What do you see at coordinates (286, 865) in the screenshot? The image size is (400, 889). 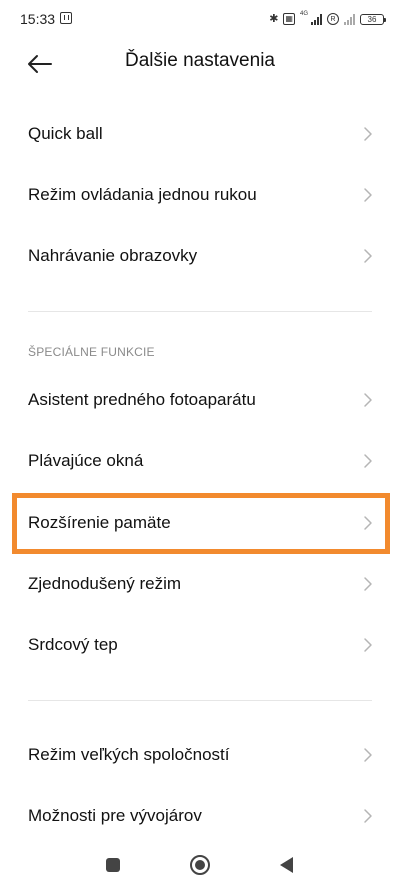 I see `back-triangle-icon` at bounding box center [286, 865].